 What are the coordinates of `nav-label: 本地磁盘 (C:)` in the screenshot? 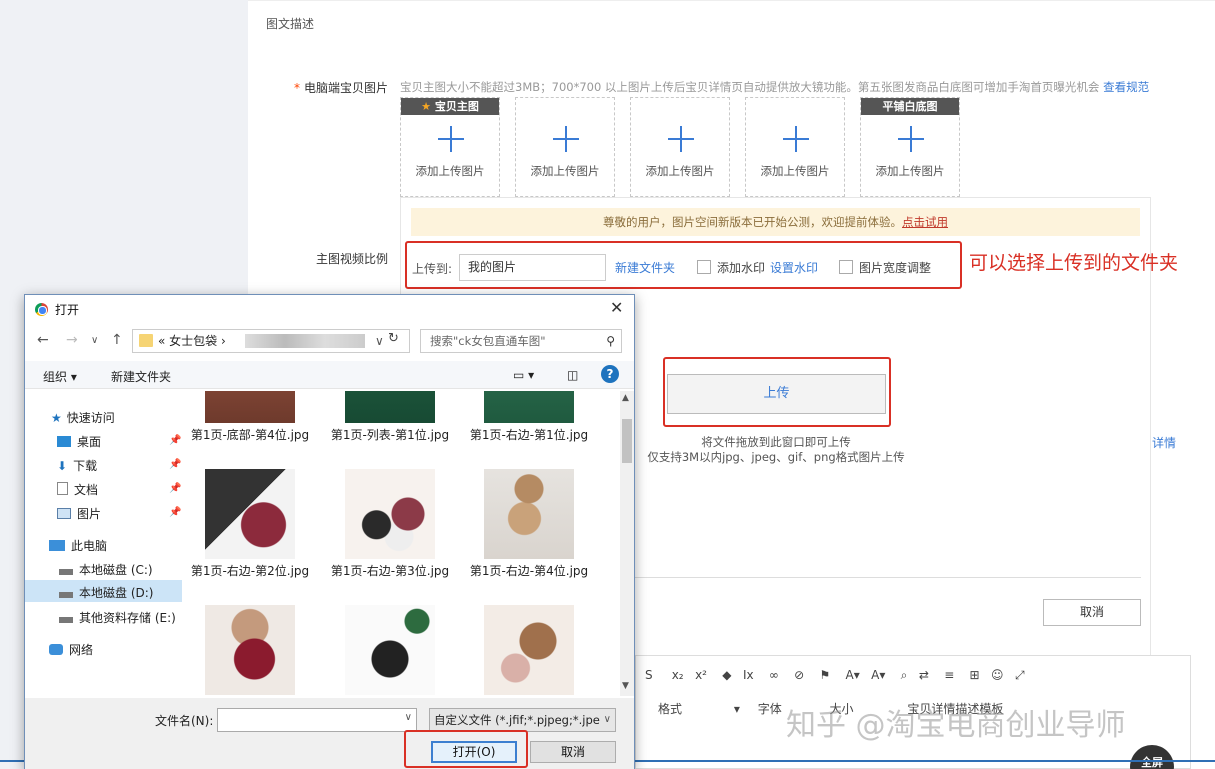 It's located at (116, 570).